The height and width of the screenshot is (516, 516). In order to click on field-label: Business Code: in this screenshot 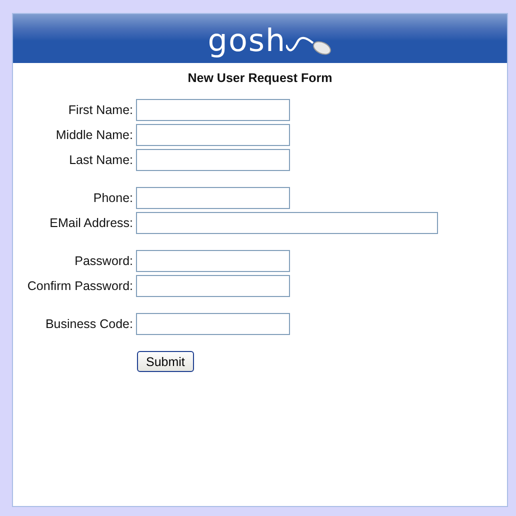, I will do `click(89, 324)`.